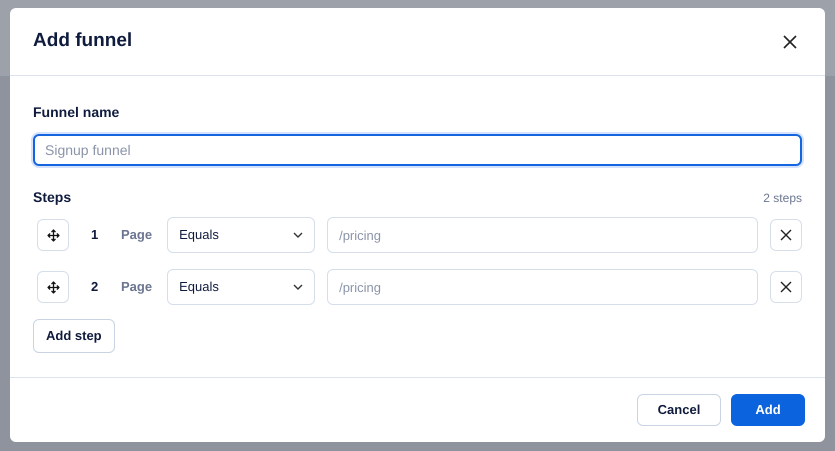 The height and width of the screenshot is (451, 835). I want to click on add-button: Add, so click(768, 410).